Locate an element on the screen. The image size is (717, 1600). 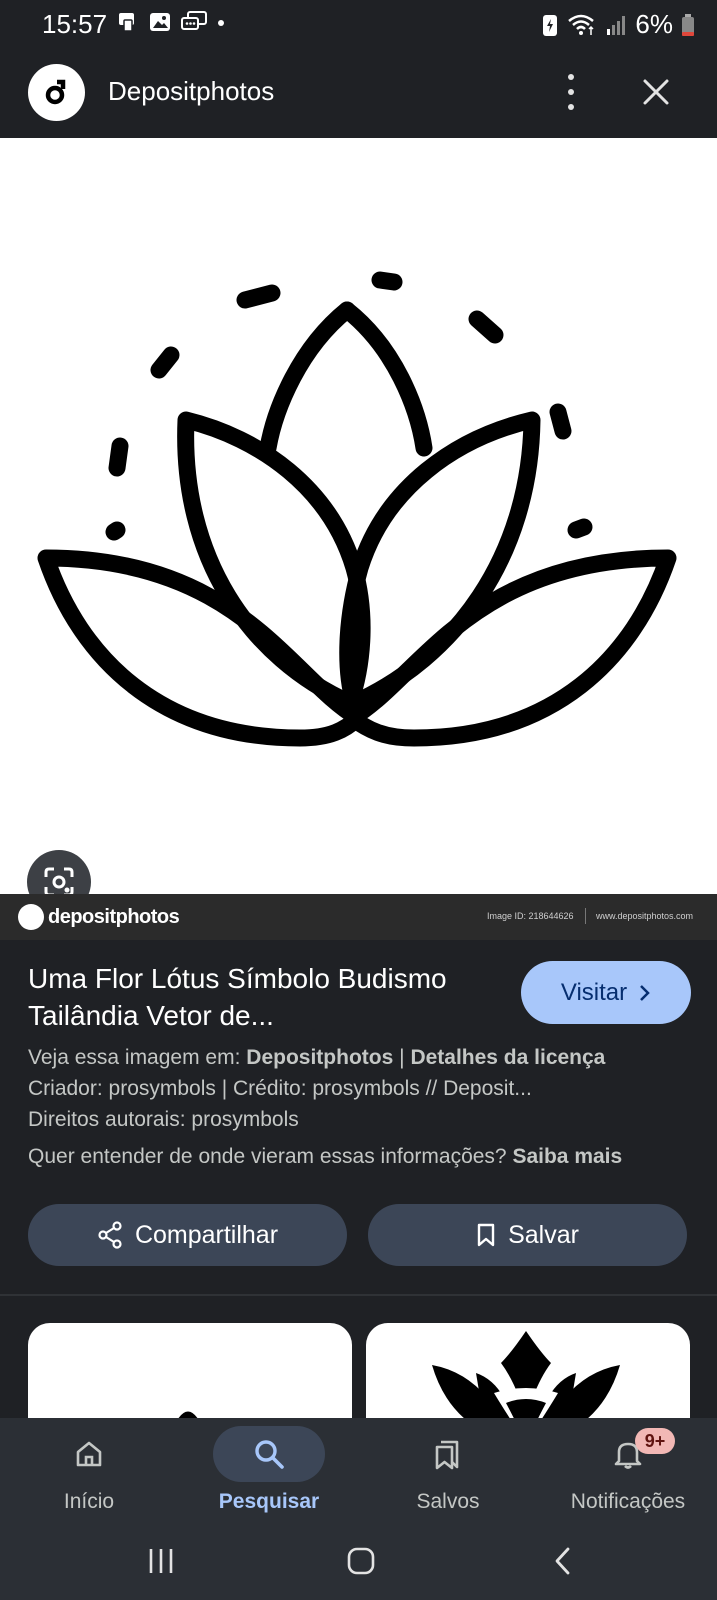
more-vert-icon is located at coordinates (571, 77).